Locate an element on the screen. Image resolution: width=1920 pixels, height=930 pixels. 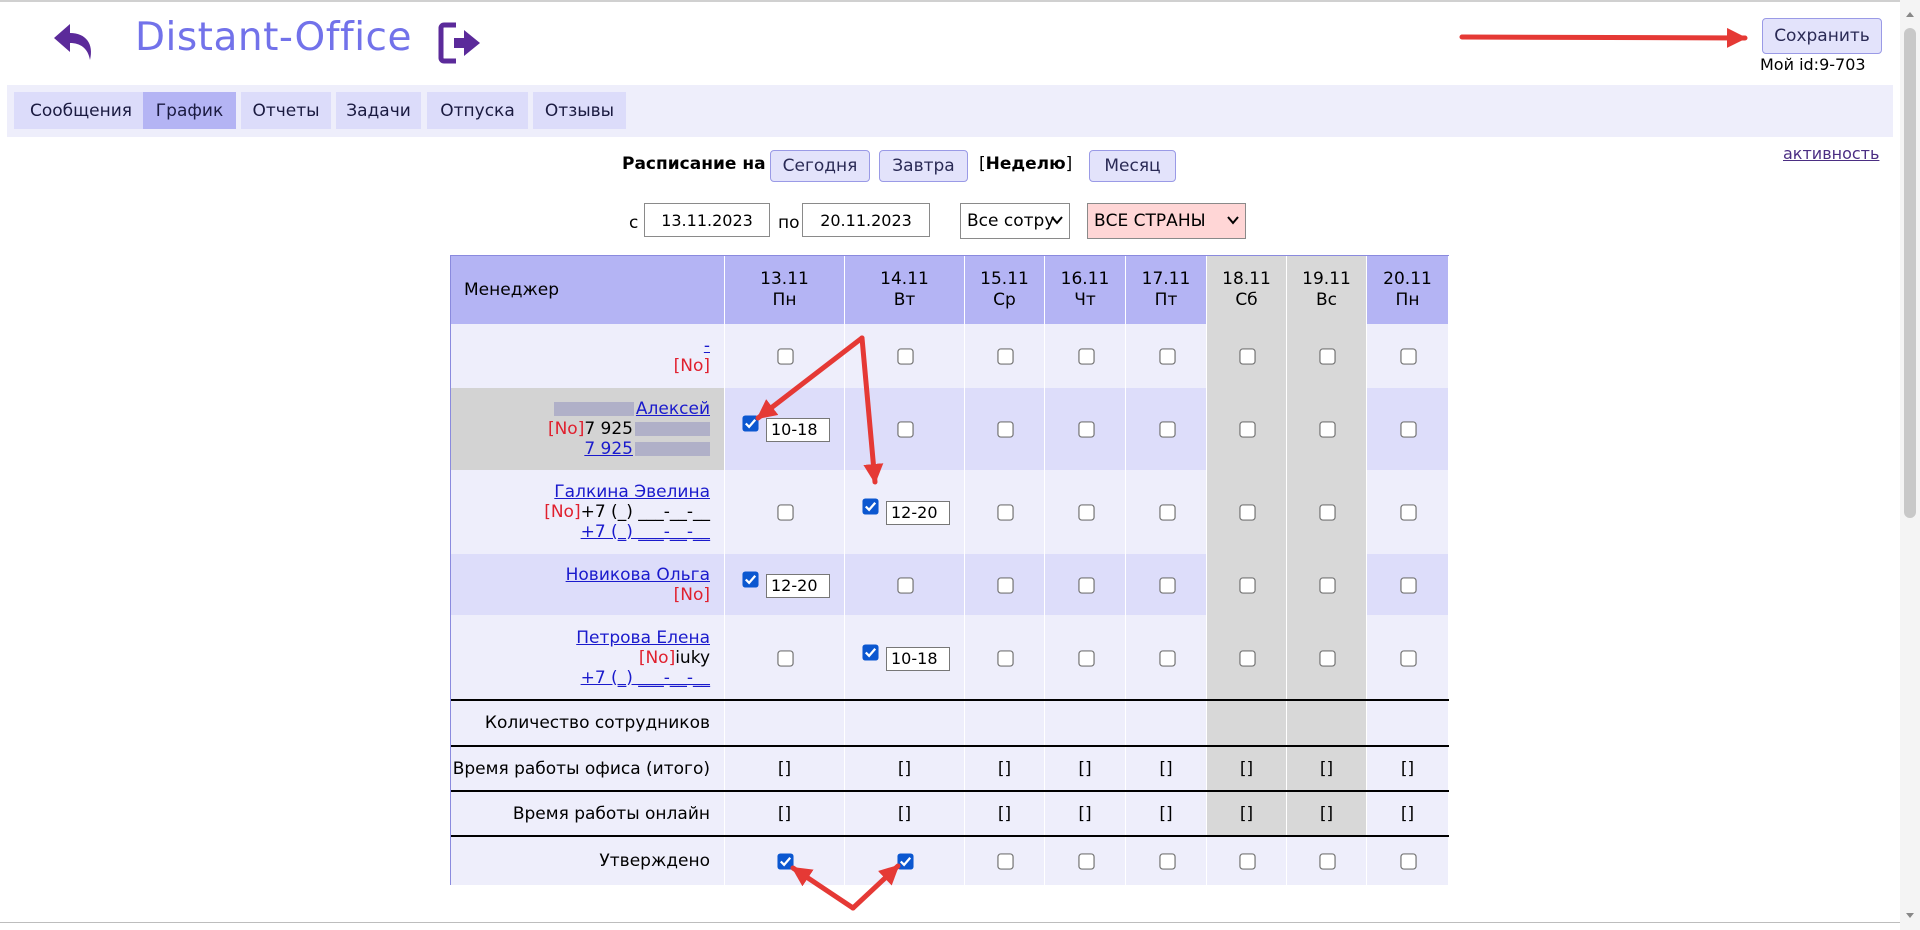
back-arrow-icon is located at coordinates (74, 43).